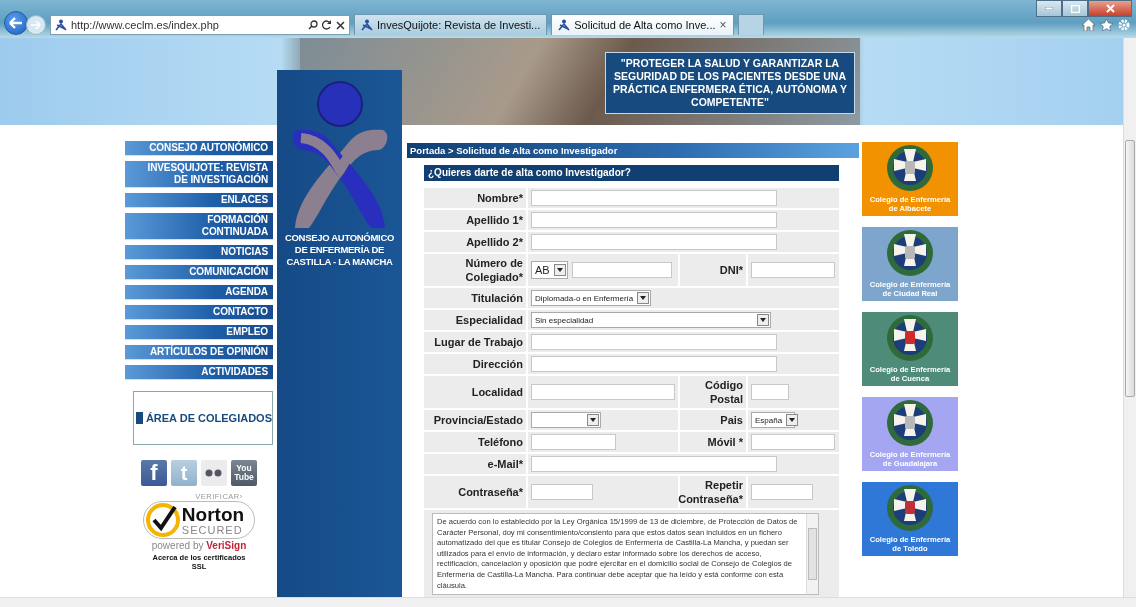 The height and width of the screenshot is (607, 1136). Describe the element at coordinates (199, 546) in the screenshot. I see `powered-by-text: powered by VeriSign` at that location.